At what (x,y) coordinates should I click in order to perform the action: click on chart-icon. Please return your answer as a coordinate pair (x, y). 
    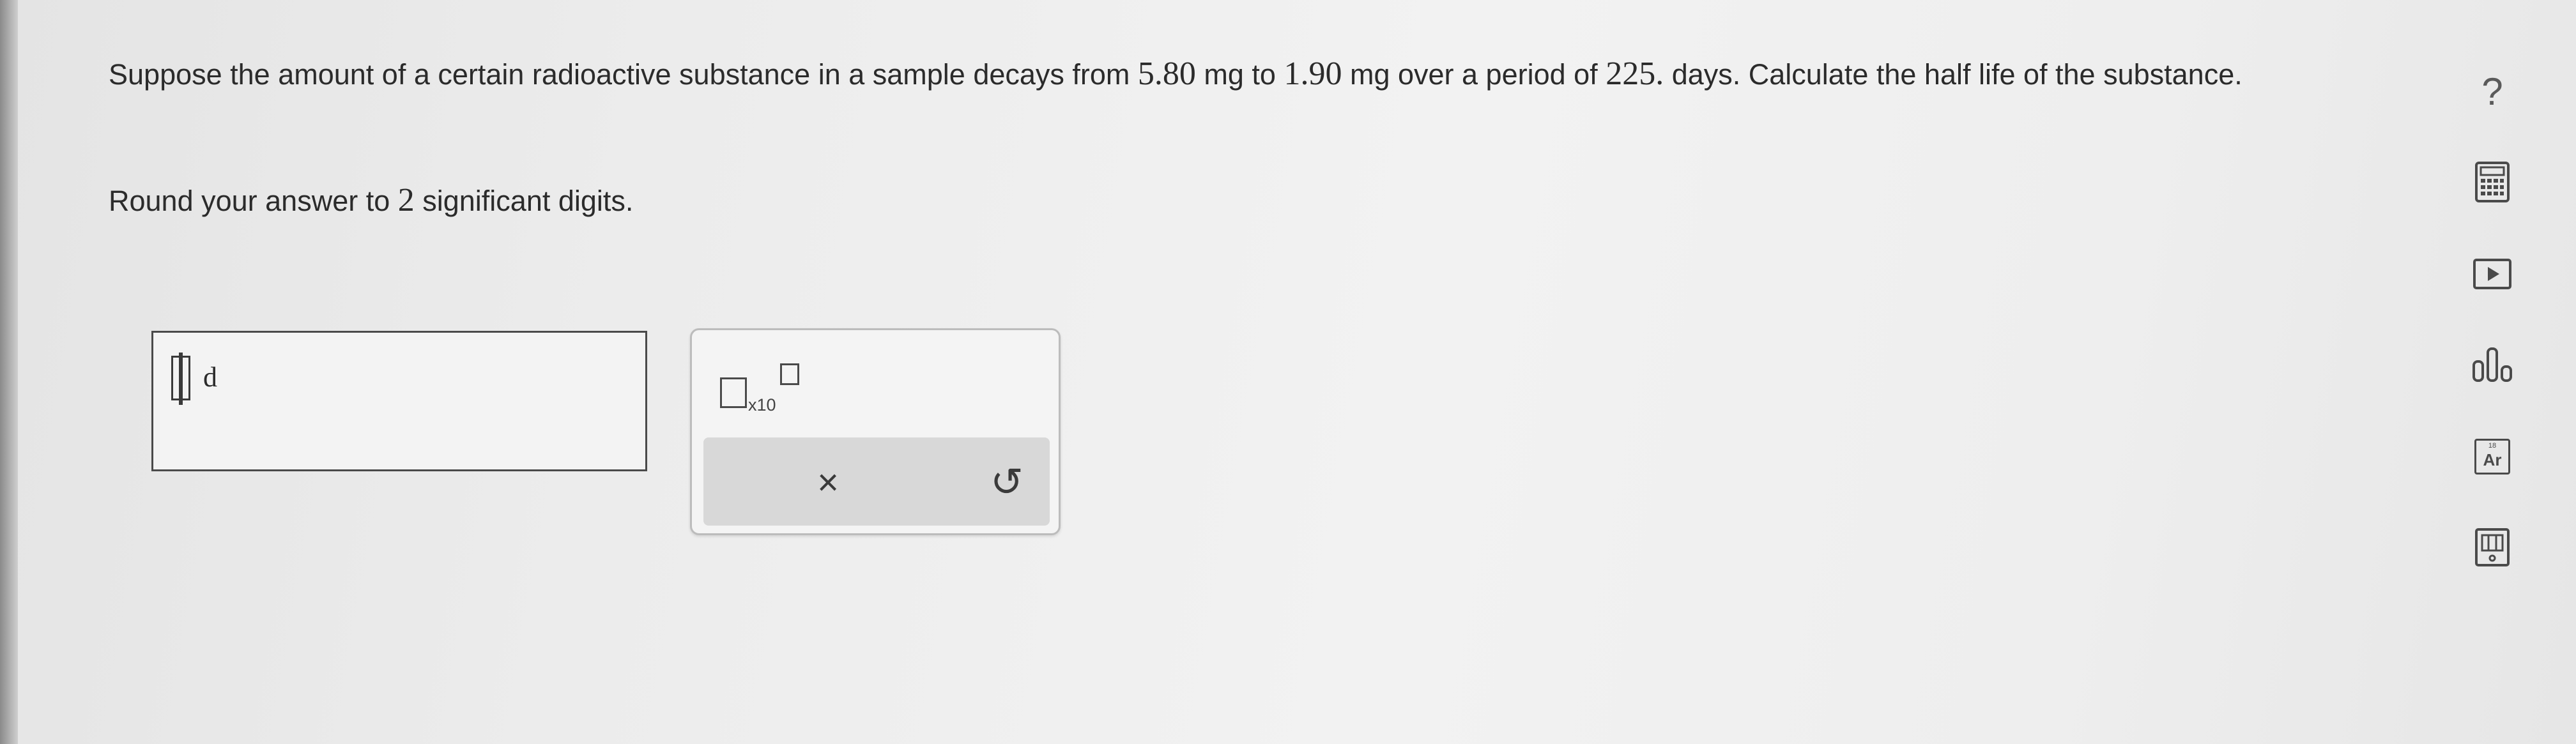
    Looking at the image, I should click on (2492, 364).